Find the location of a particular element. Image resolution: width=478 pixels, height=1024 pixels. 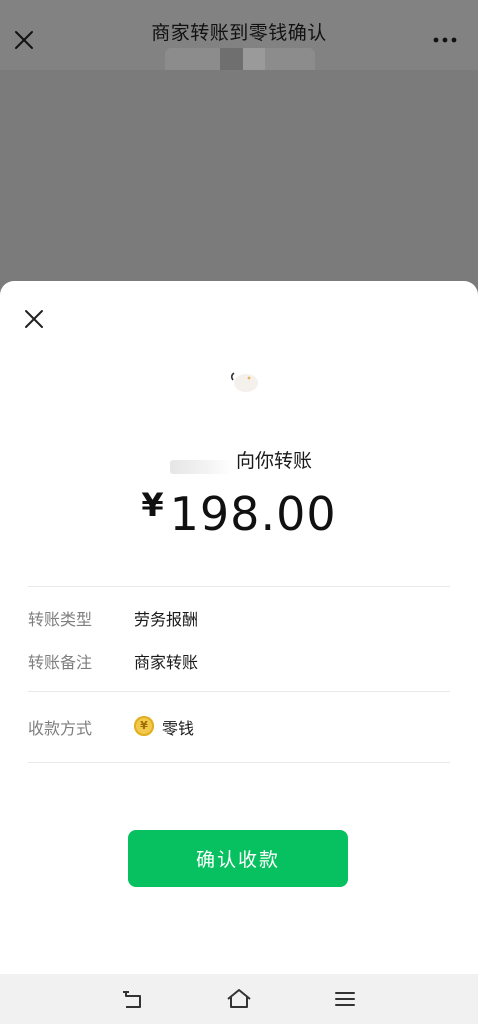

merchant-avatar is located at coordinates (244, 382).